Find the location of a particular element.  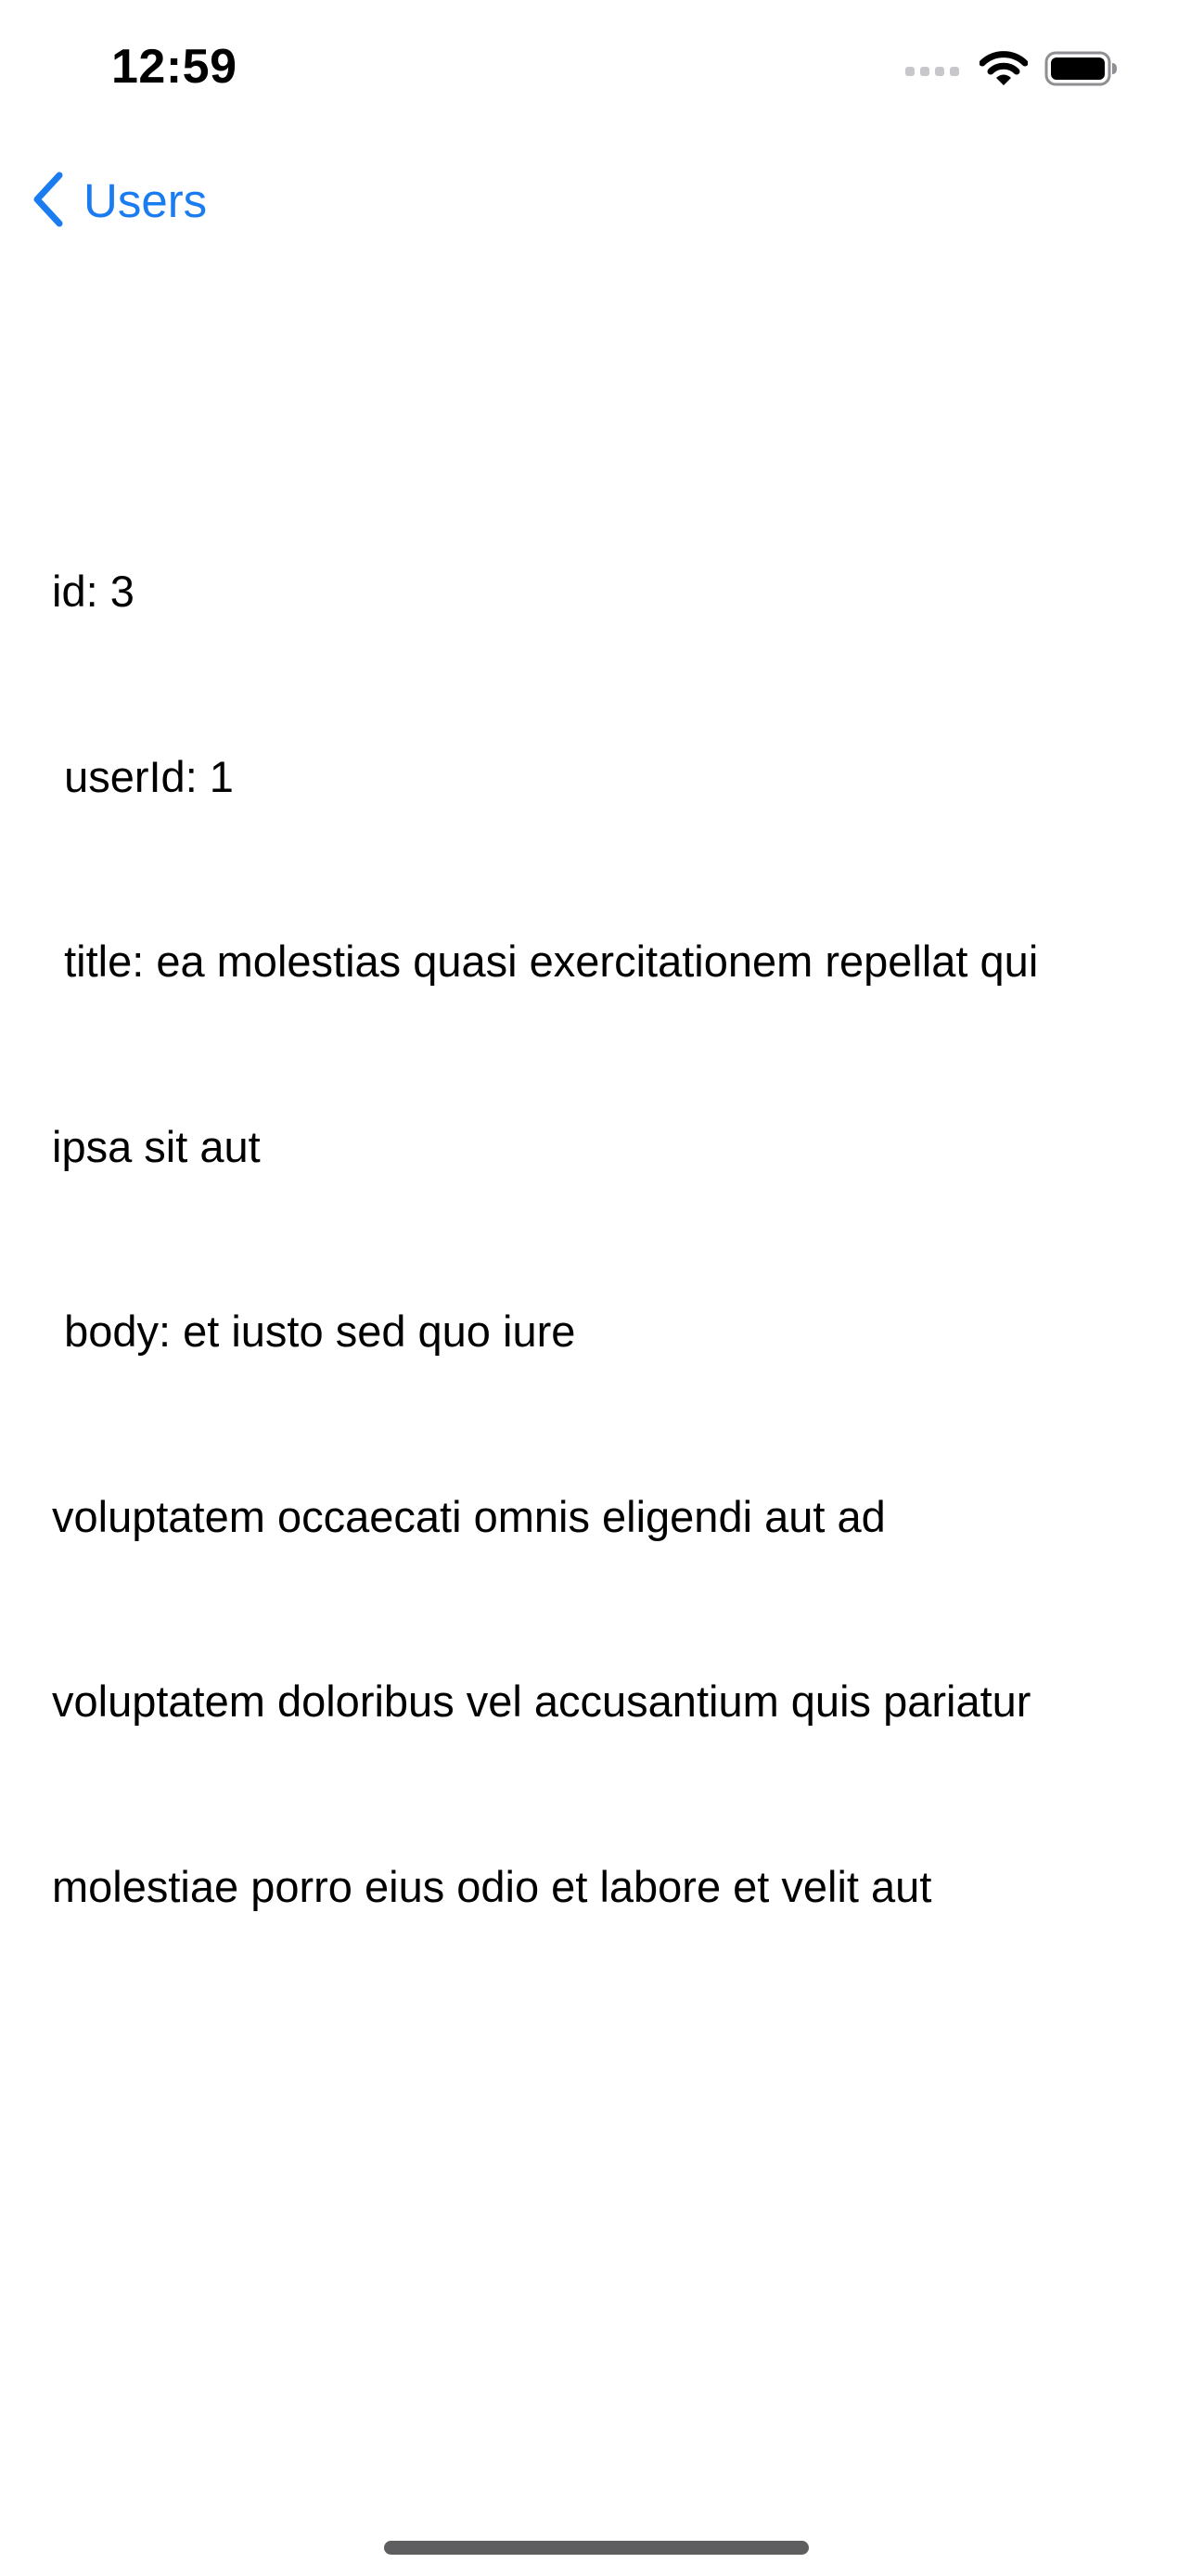

back-button-label: Users is located at coordinates (145, 201).